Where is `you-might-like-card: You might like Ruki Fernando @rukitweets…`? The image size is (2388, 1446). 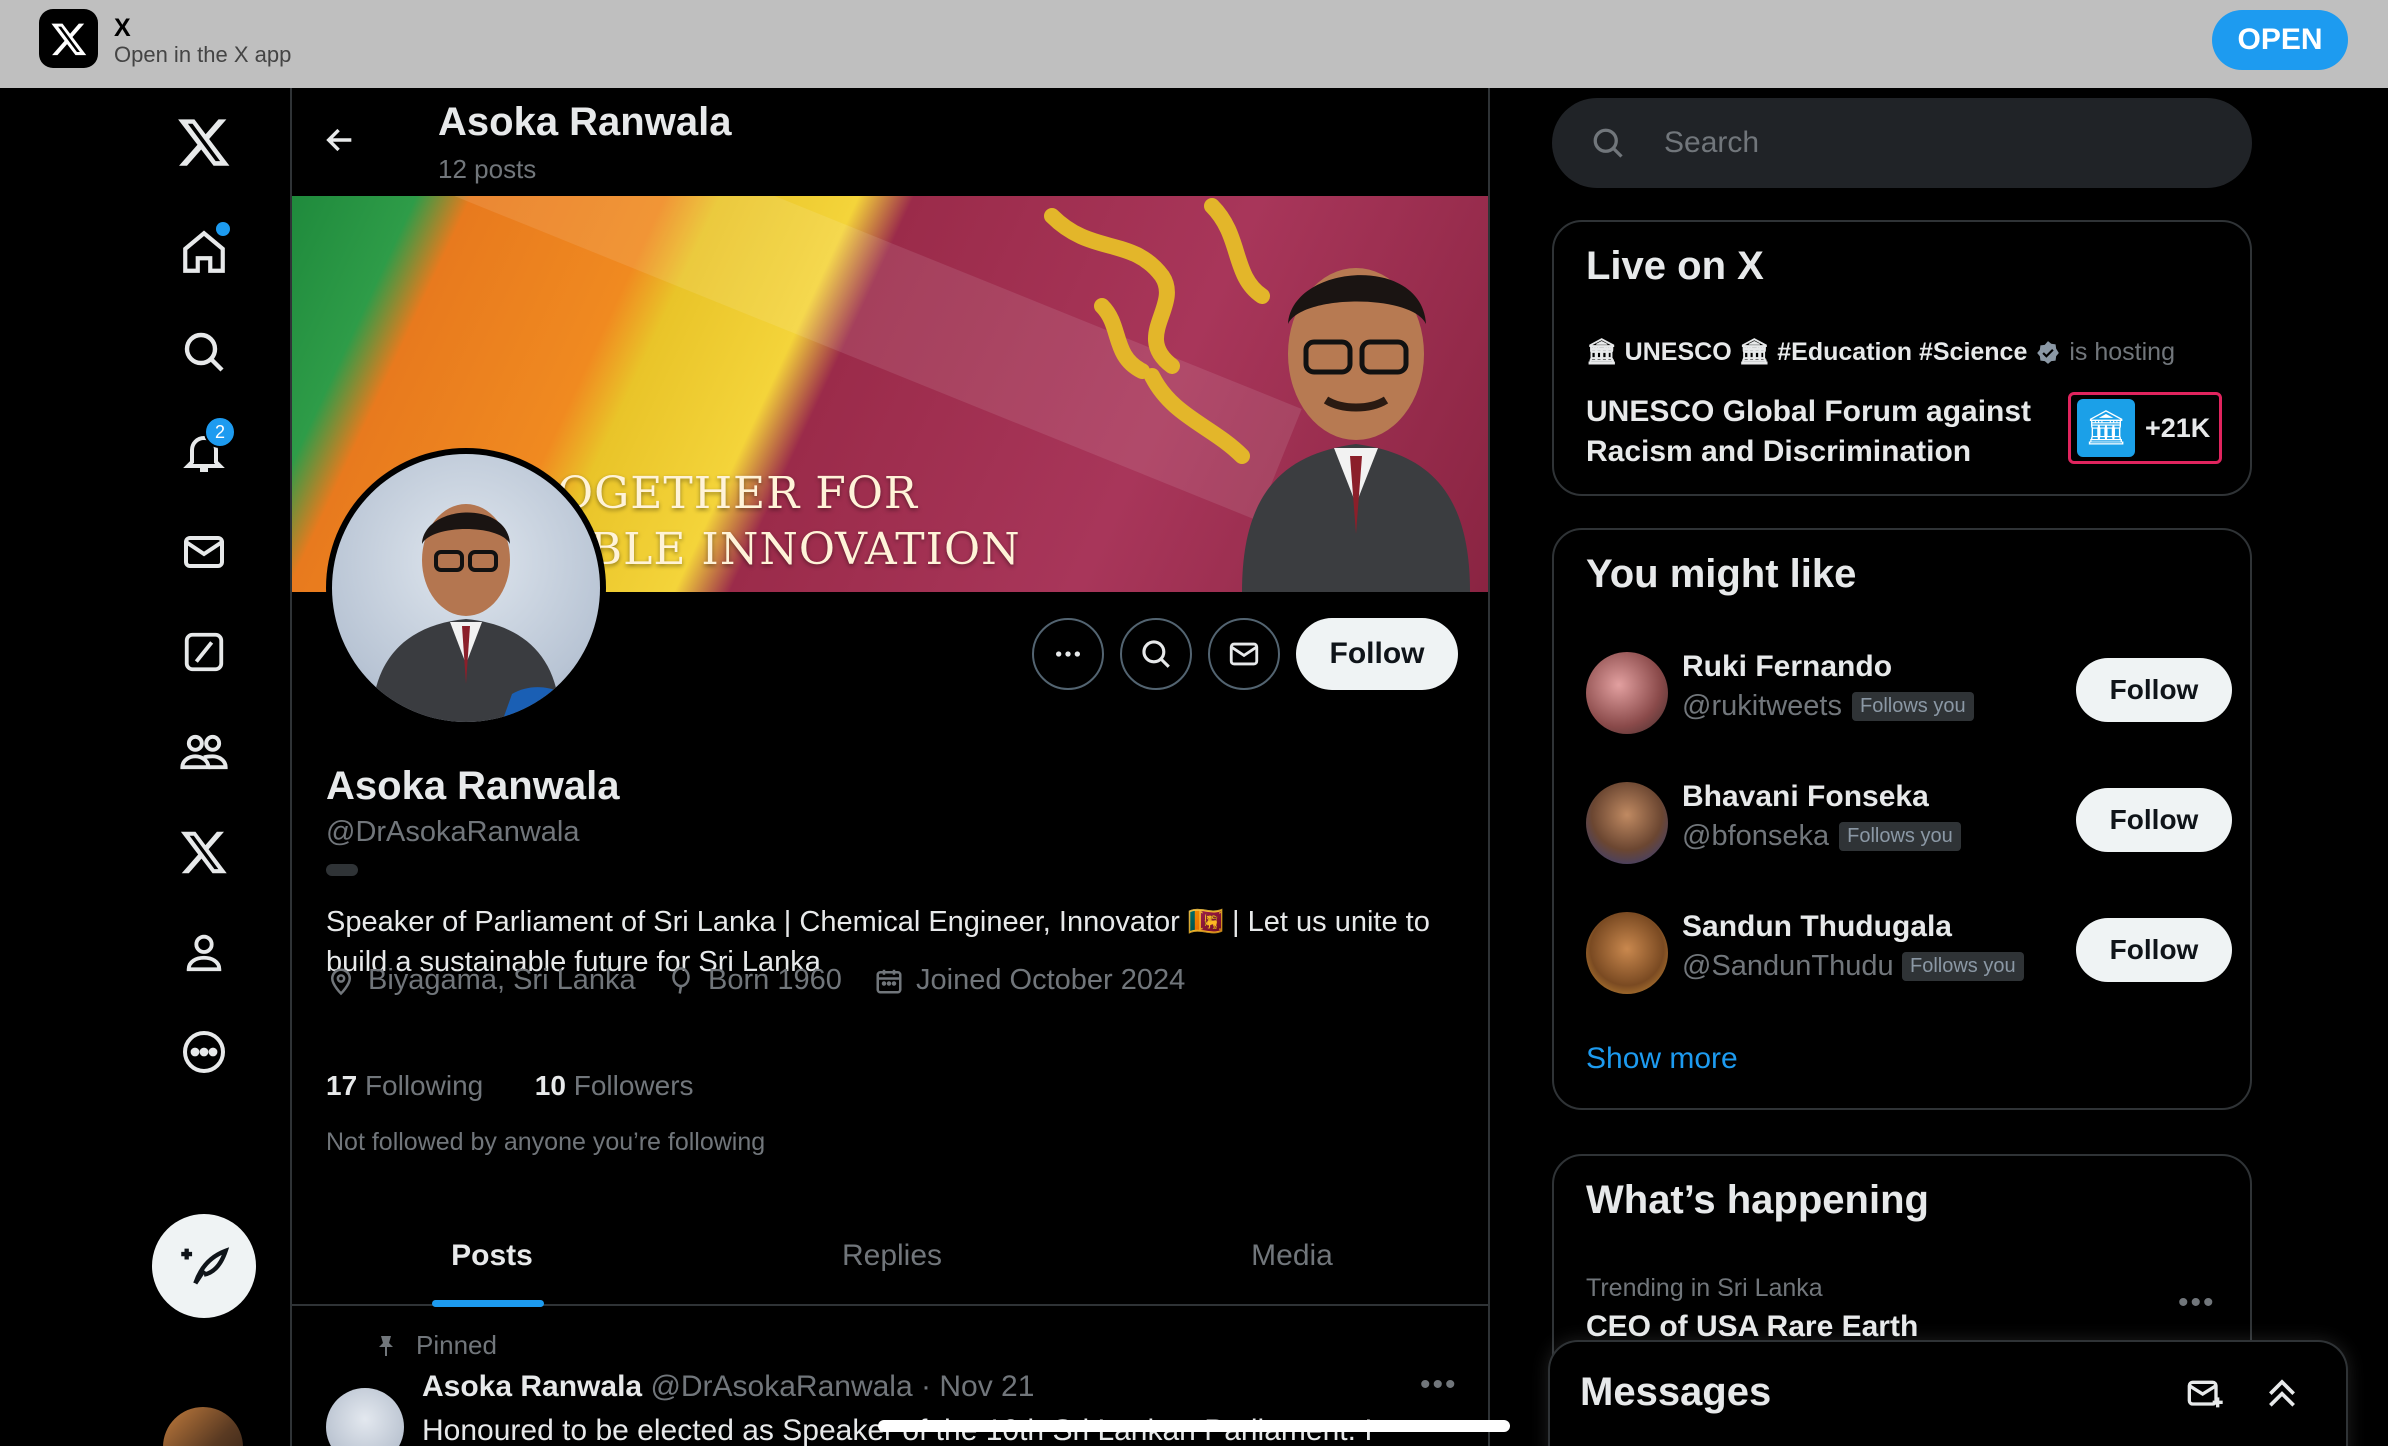 you-might-like-card: You might like Ruki Fernando @rukitweets… is located at coordinates (1902, 819).